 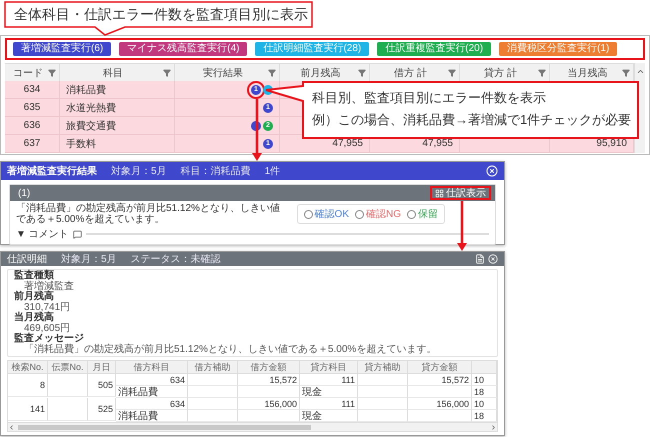 What do you see at coordinates (49, 287) in the screenshot?
I see `detail-value: 著増減監査` at bounding box center [49, 287].